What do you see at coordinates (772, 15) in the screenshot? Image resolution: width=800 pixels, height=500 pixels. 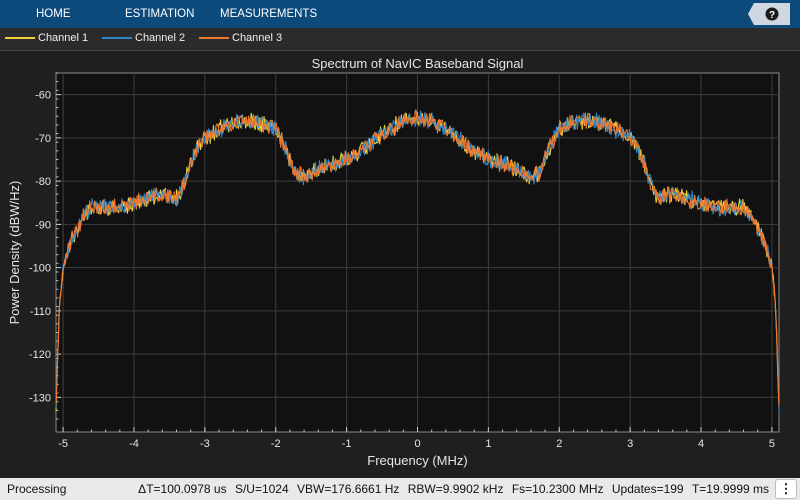 I see `help-label: ?` at bounding box center [772, 15].